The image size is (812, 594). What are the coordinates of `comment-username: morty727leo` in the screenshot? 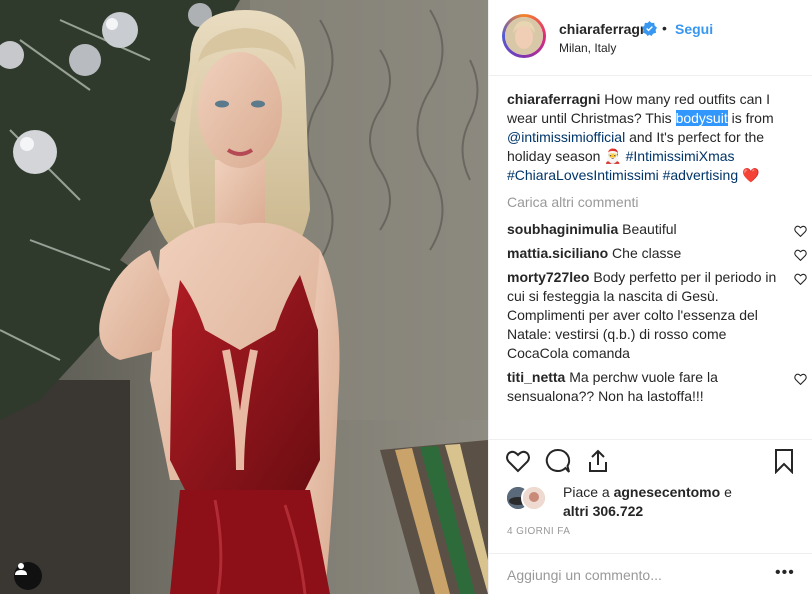 It's located at (548, 277).